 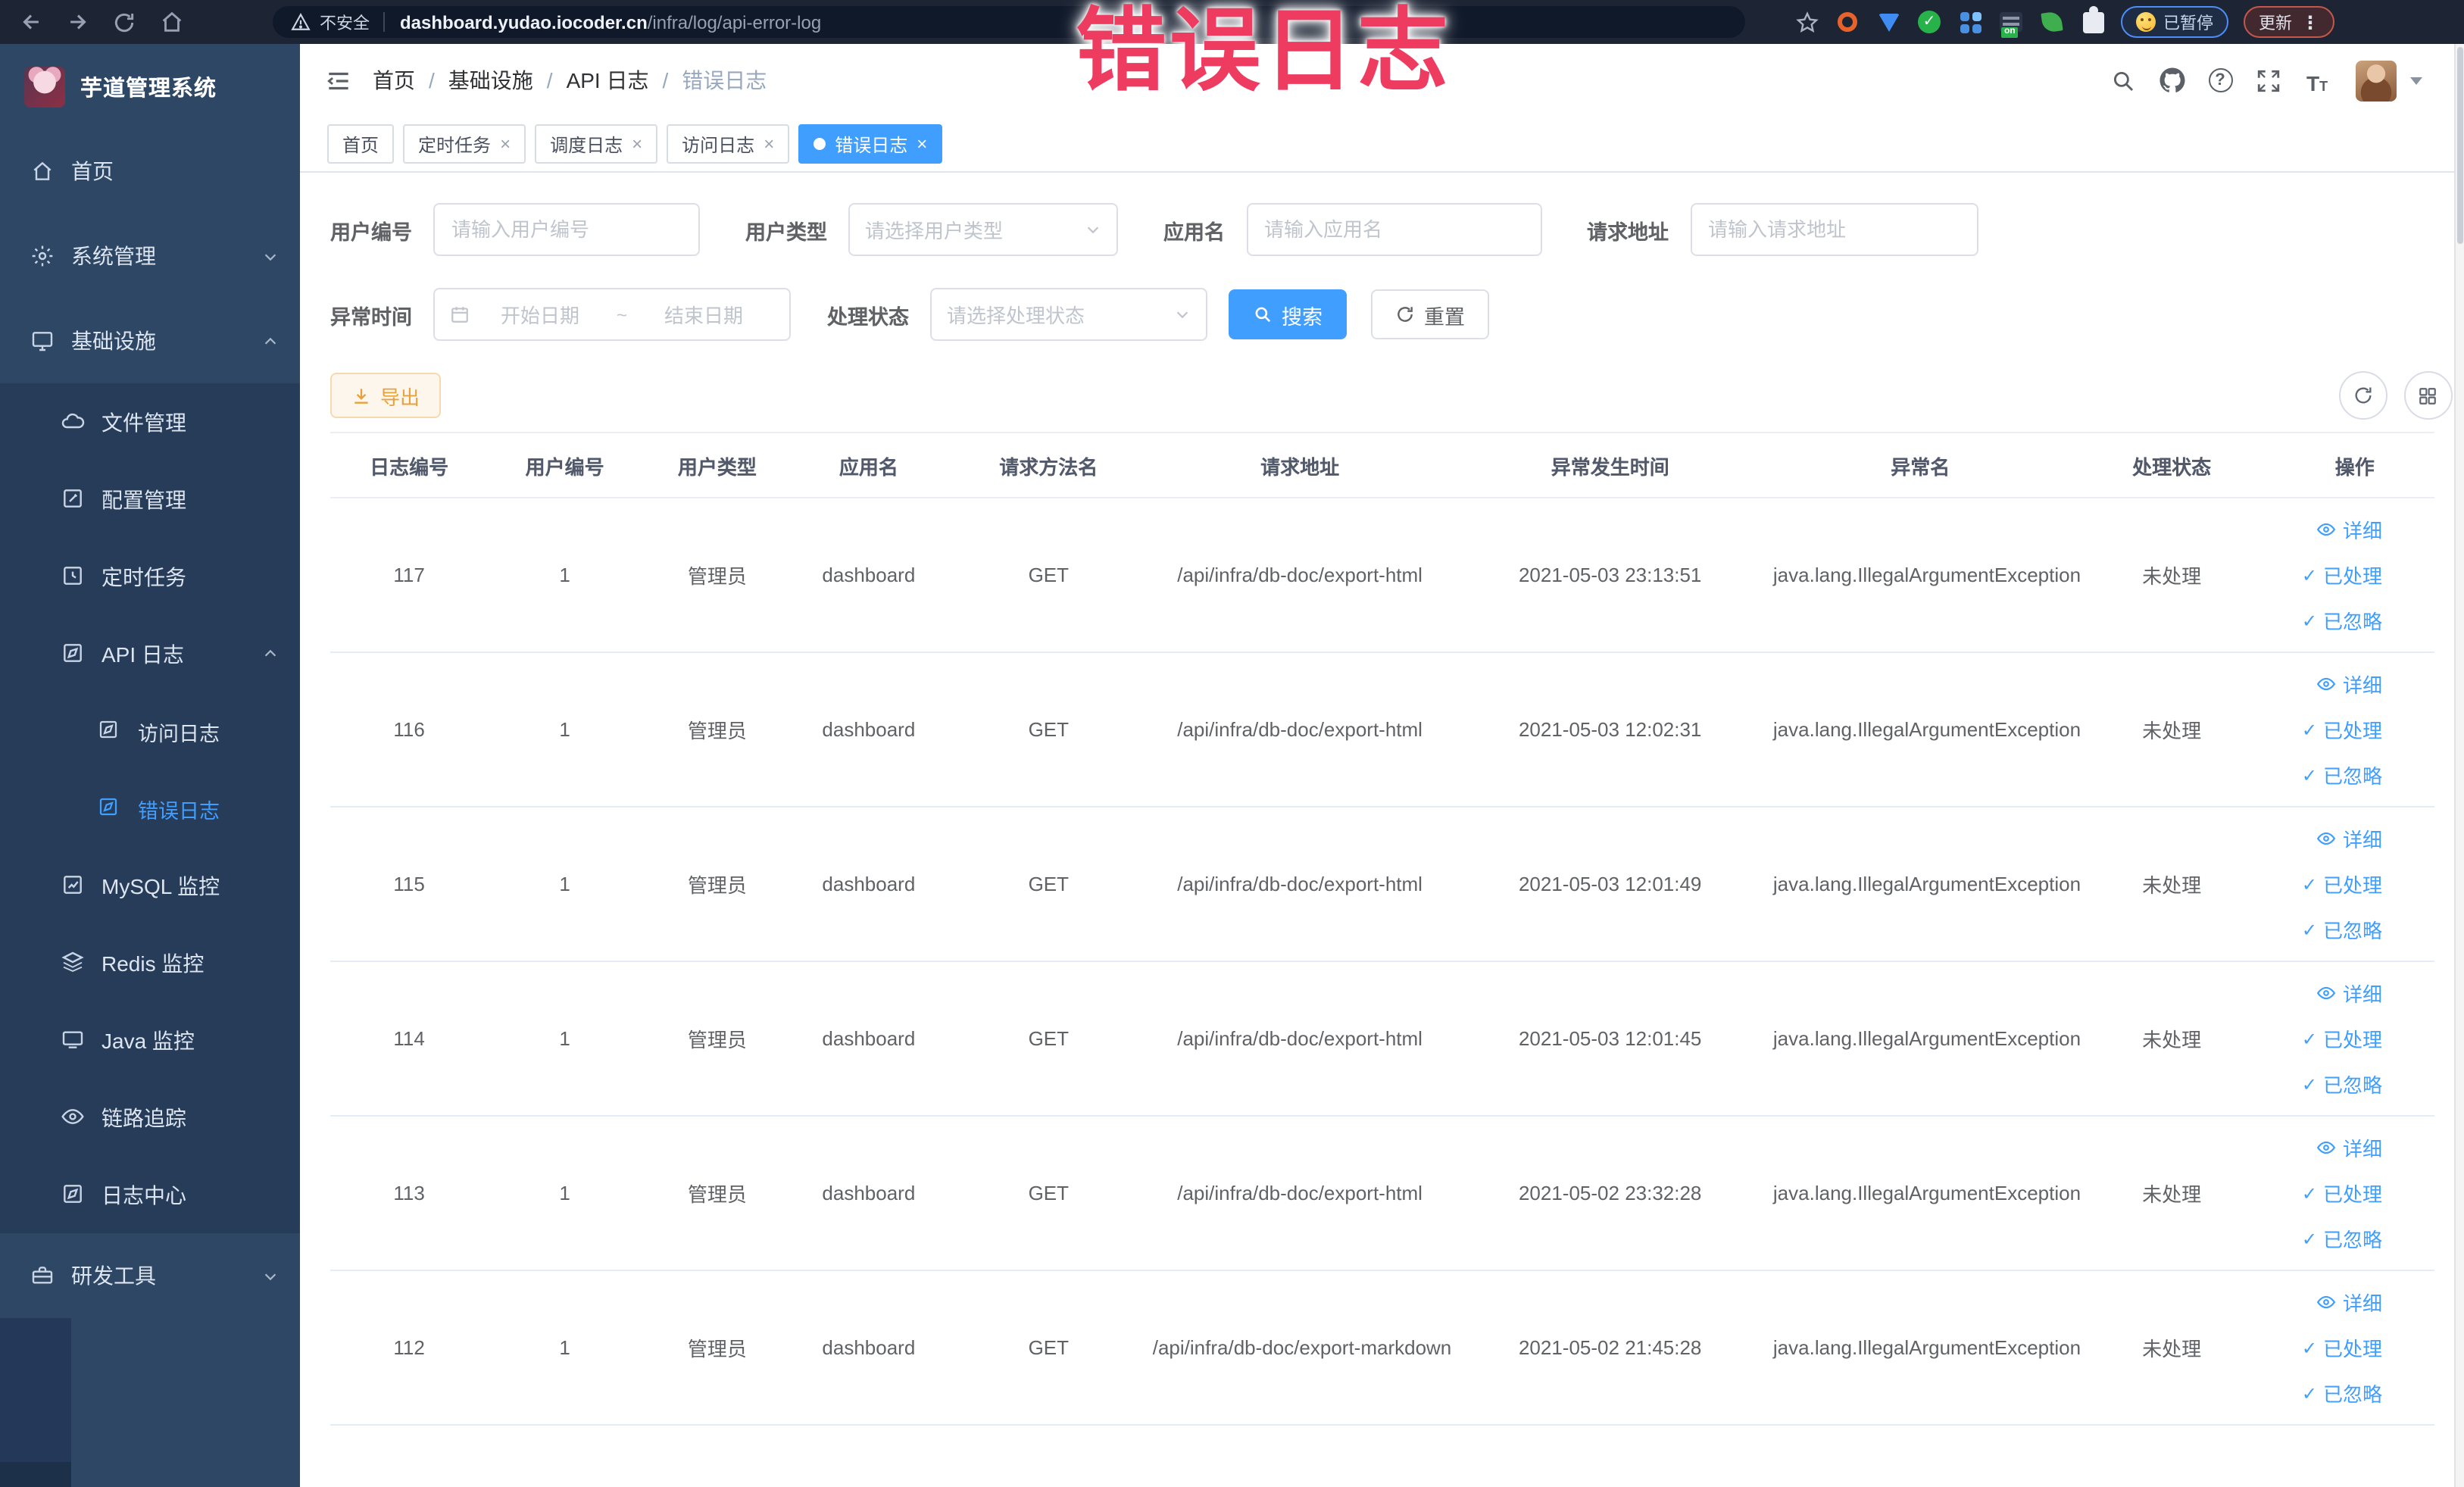 What do you see at coordinates (150, 808) in the screenshot?
I see `sidebar-item-error-log: 错误日志` at bounding box center [150, 808].